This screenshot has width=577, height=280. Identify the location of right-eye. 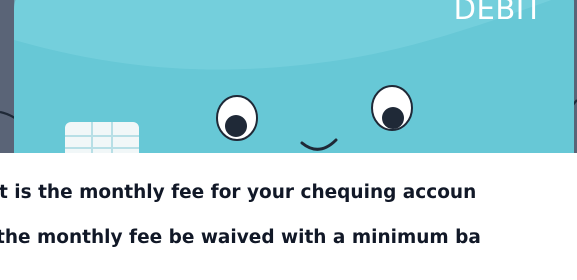
(392, 108).